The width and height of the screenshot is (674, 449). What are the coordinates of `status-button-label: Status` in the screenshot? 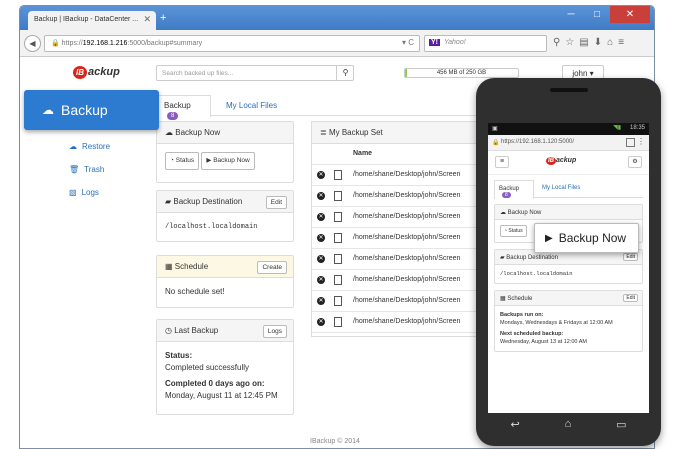 It's located at (515, 231).